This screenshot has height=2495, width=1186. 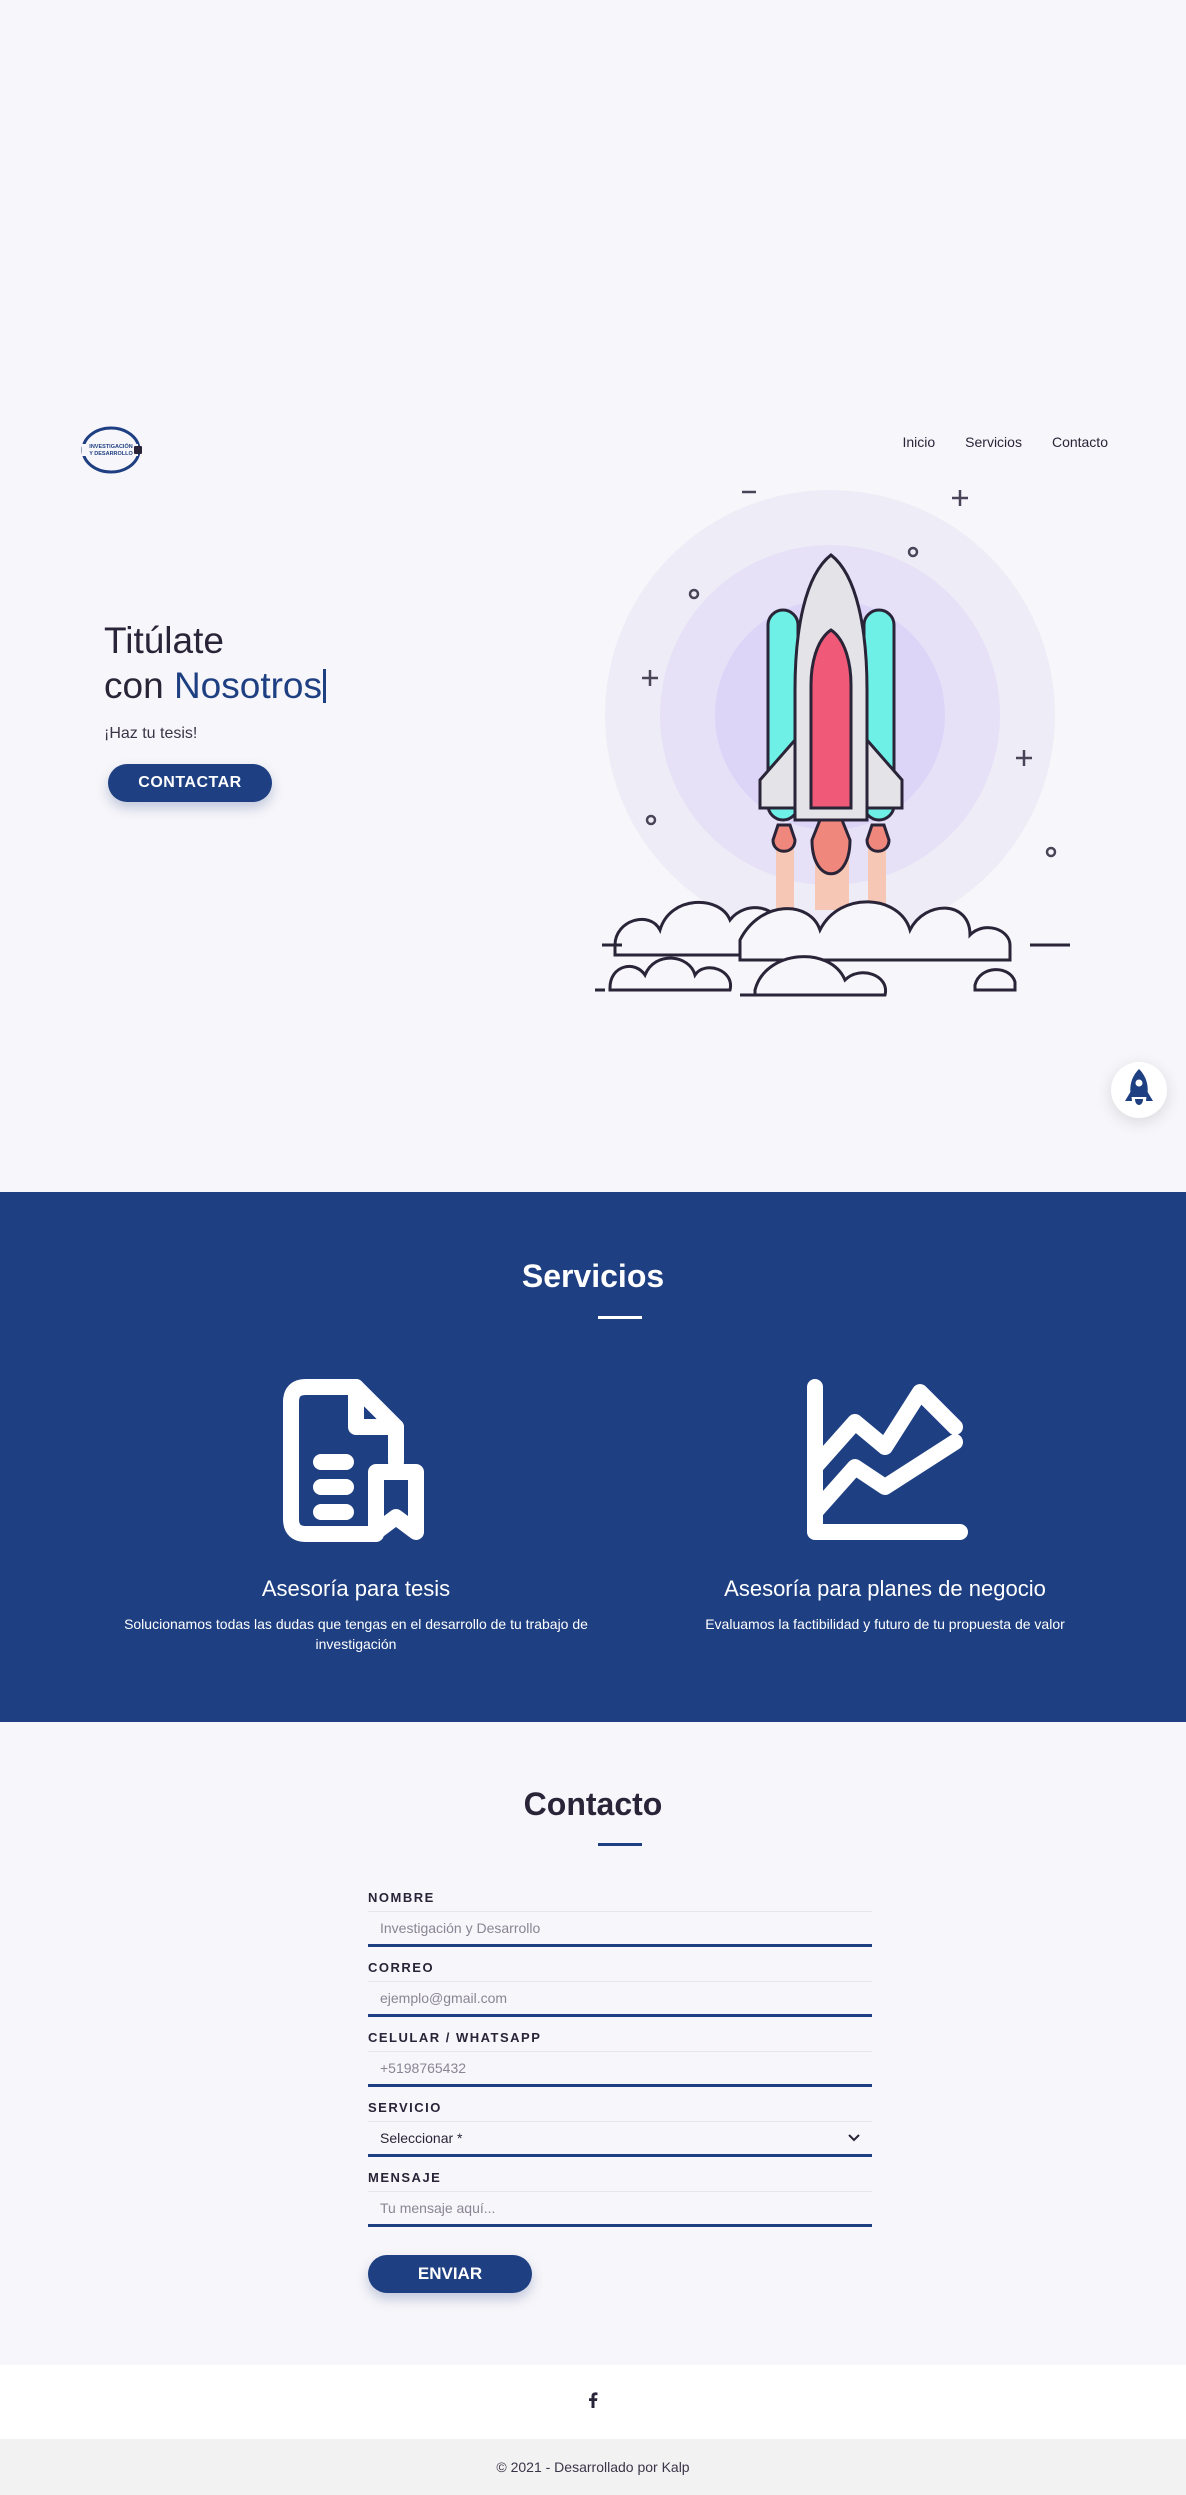 What do you see at coordinates (854, 2138) in the screenshot?
I see `chevron-down-icon` at bounding box center [854, 2138].